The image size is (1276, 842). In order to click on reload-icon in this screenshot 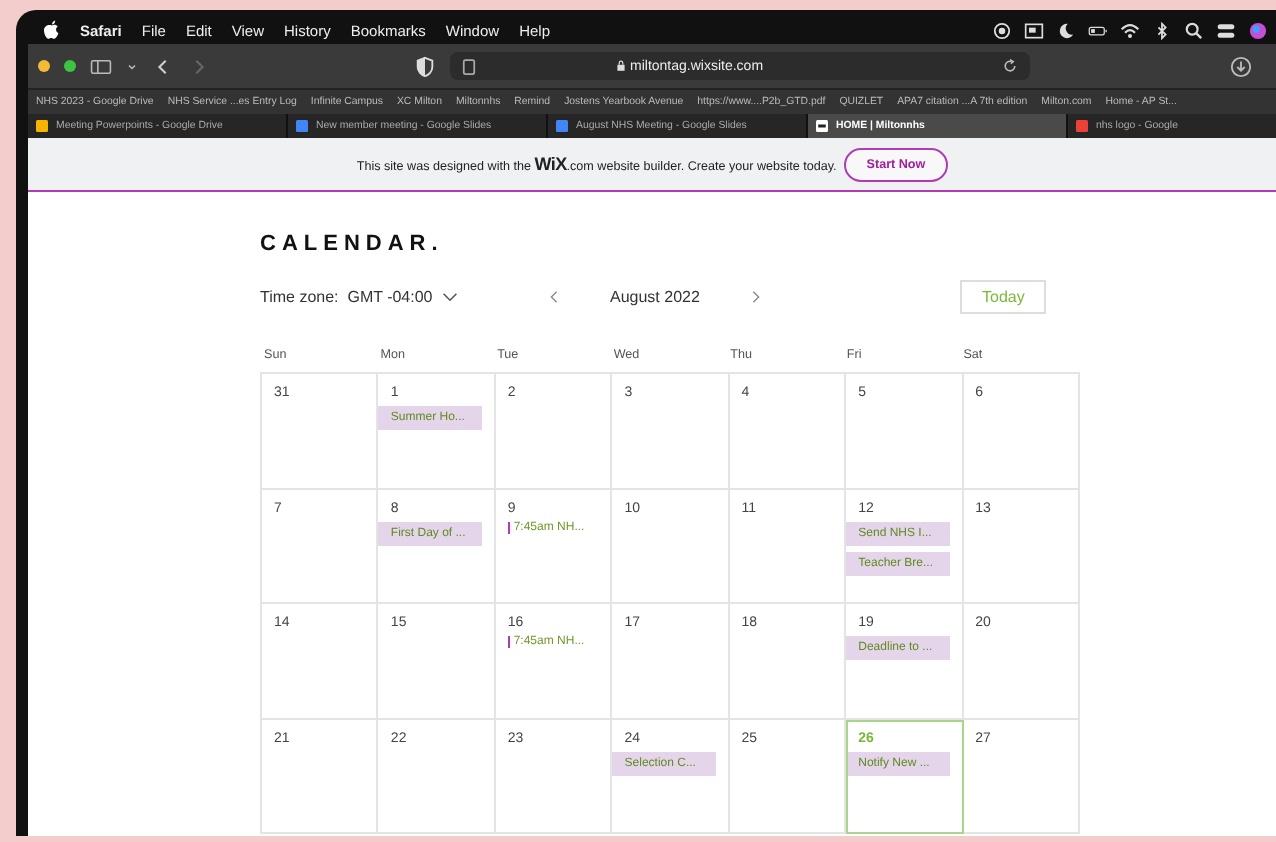, I will do `click(1010, 66)`.